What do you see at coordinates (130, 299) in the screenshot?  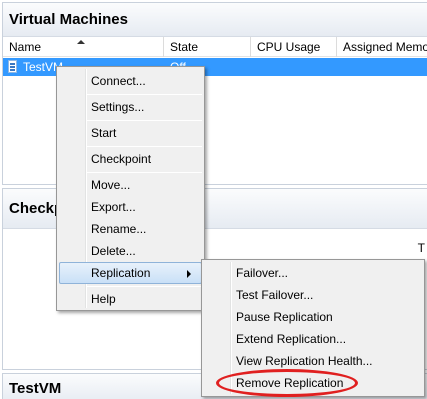 I see `menu-item-help: Help` at bounding box center [130, 299].